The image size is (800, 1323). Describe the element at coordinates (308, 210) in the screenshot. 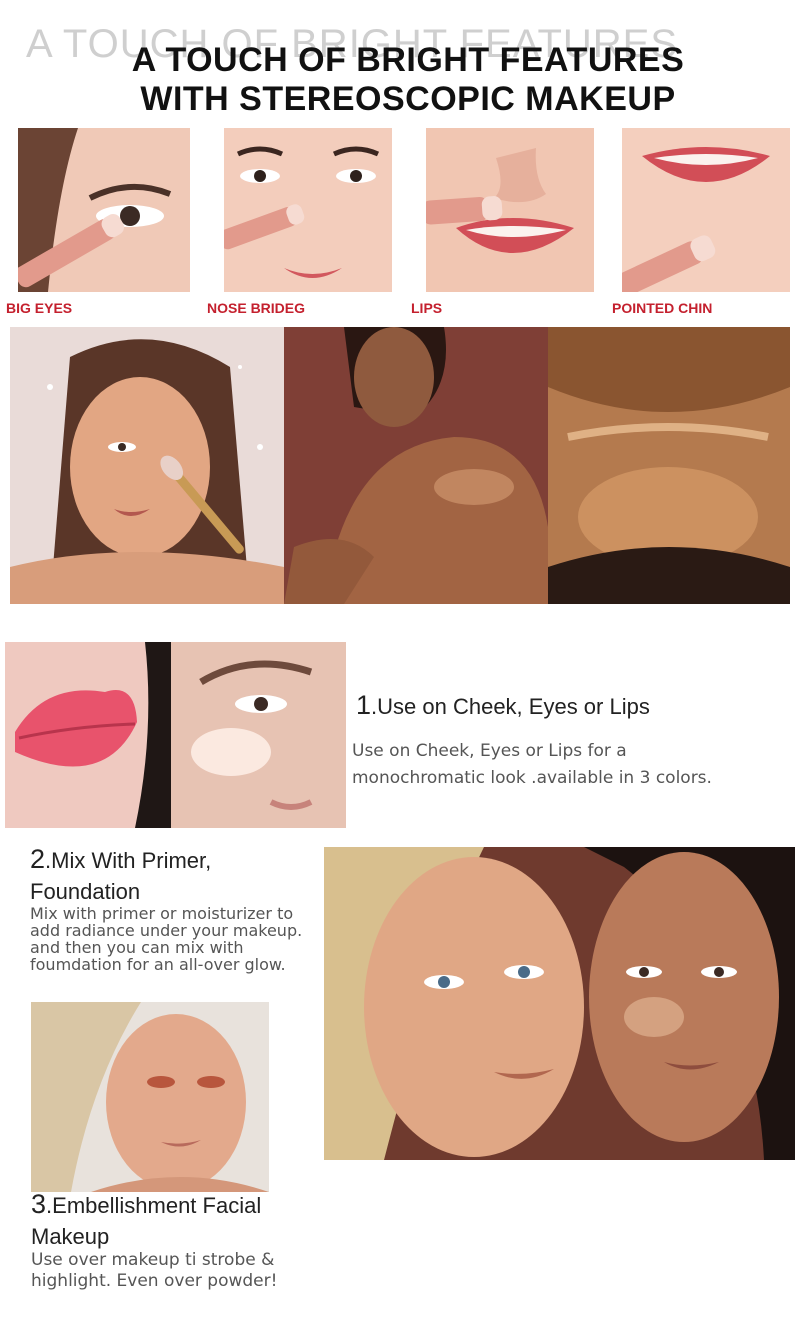

I see `nose-bridge-photo` at that location.